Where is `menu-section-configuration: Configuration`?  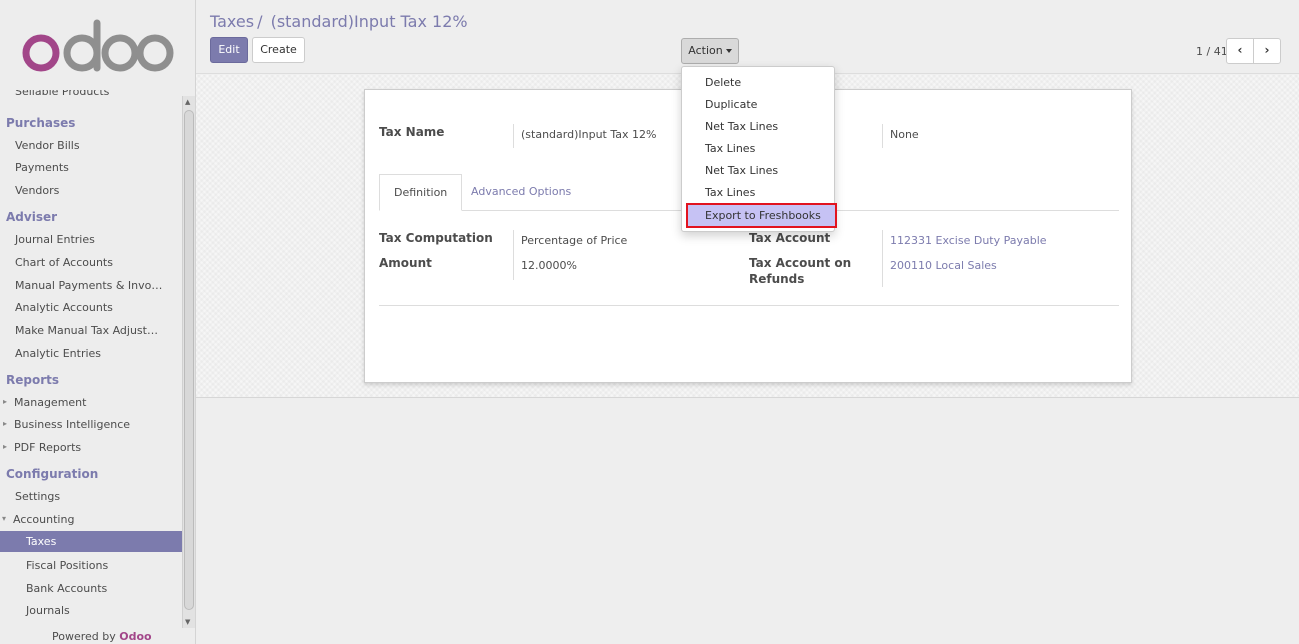
menu-section-configuration: Configuration is located at coordinates (52, 474).